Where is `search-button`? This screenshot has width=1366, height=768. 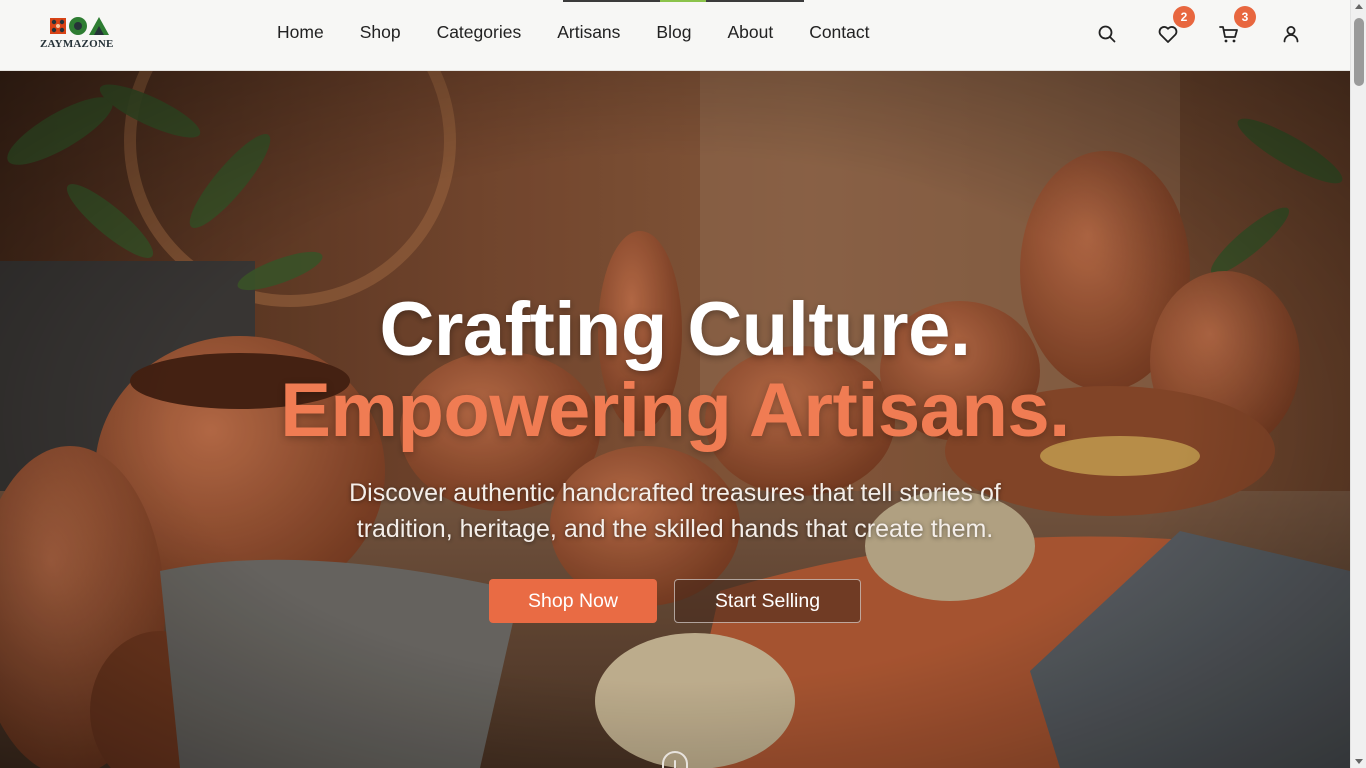
search-button is located at coordinates (1107, 34).